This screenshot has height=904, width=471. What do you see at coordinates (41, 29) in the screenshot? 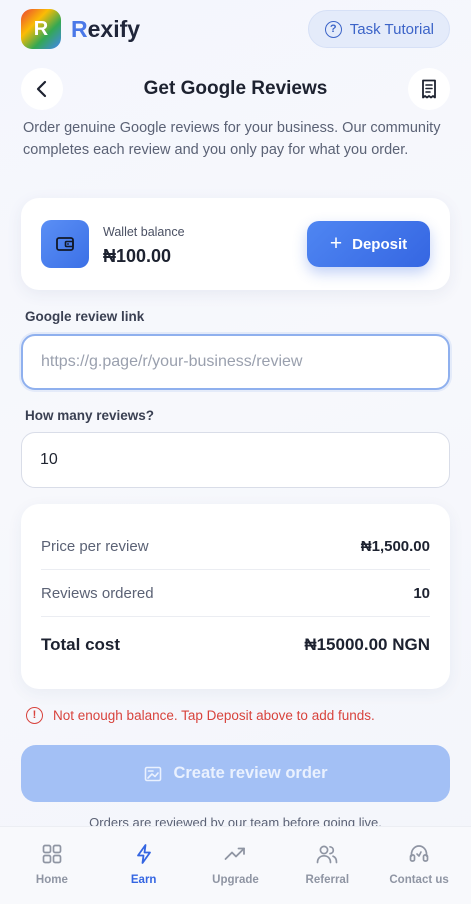
I see `app-logo: R` at bounding box center [41, 29].